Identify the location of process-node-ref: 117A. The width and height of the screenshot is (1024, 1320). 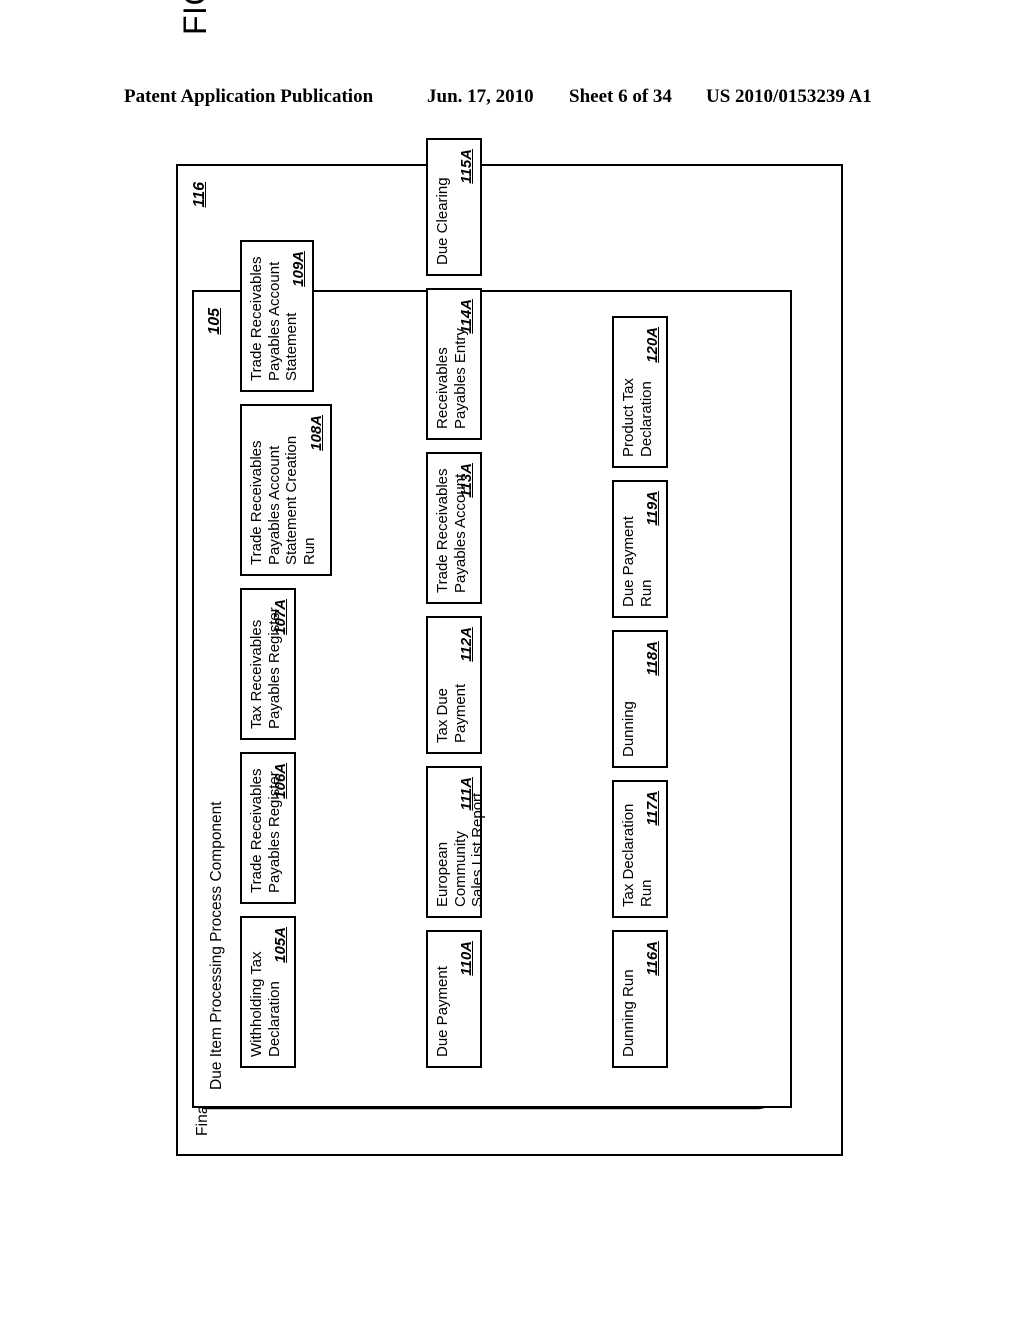
(652, 808).